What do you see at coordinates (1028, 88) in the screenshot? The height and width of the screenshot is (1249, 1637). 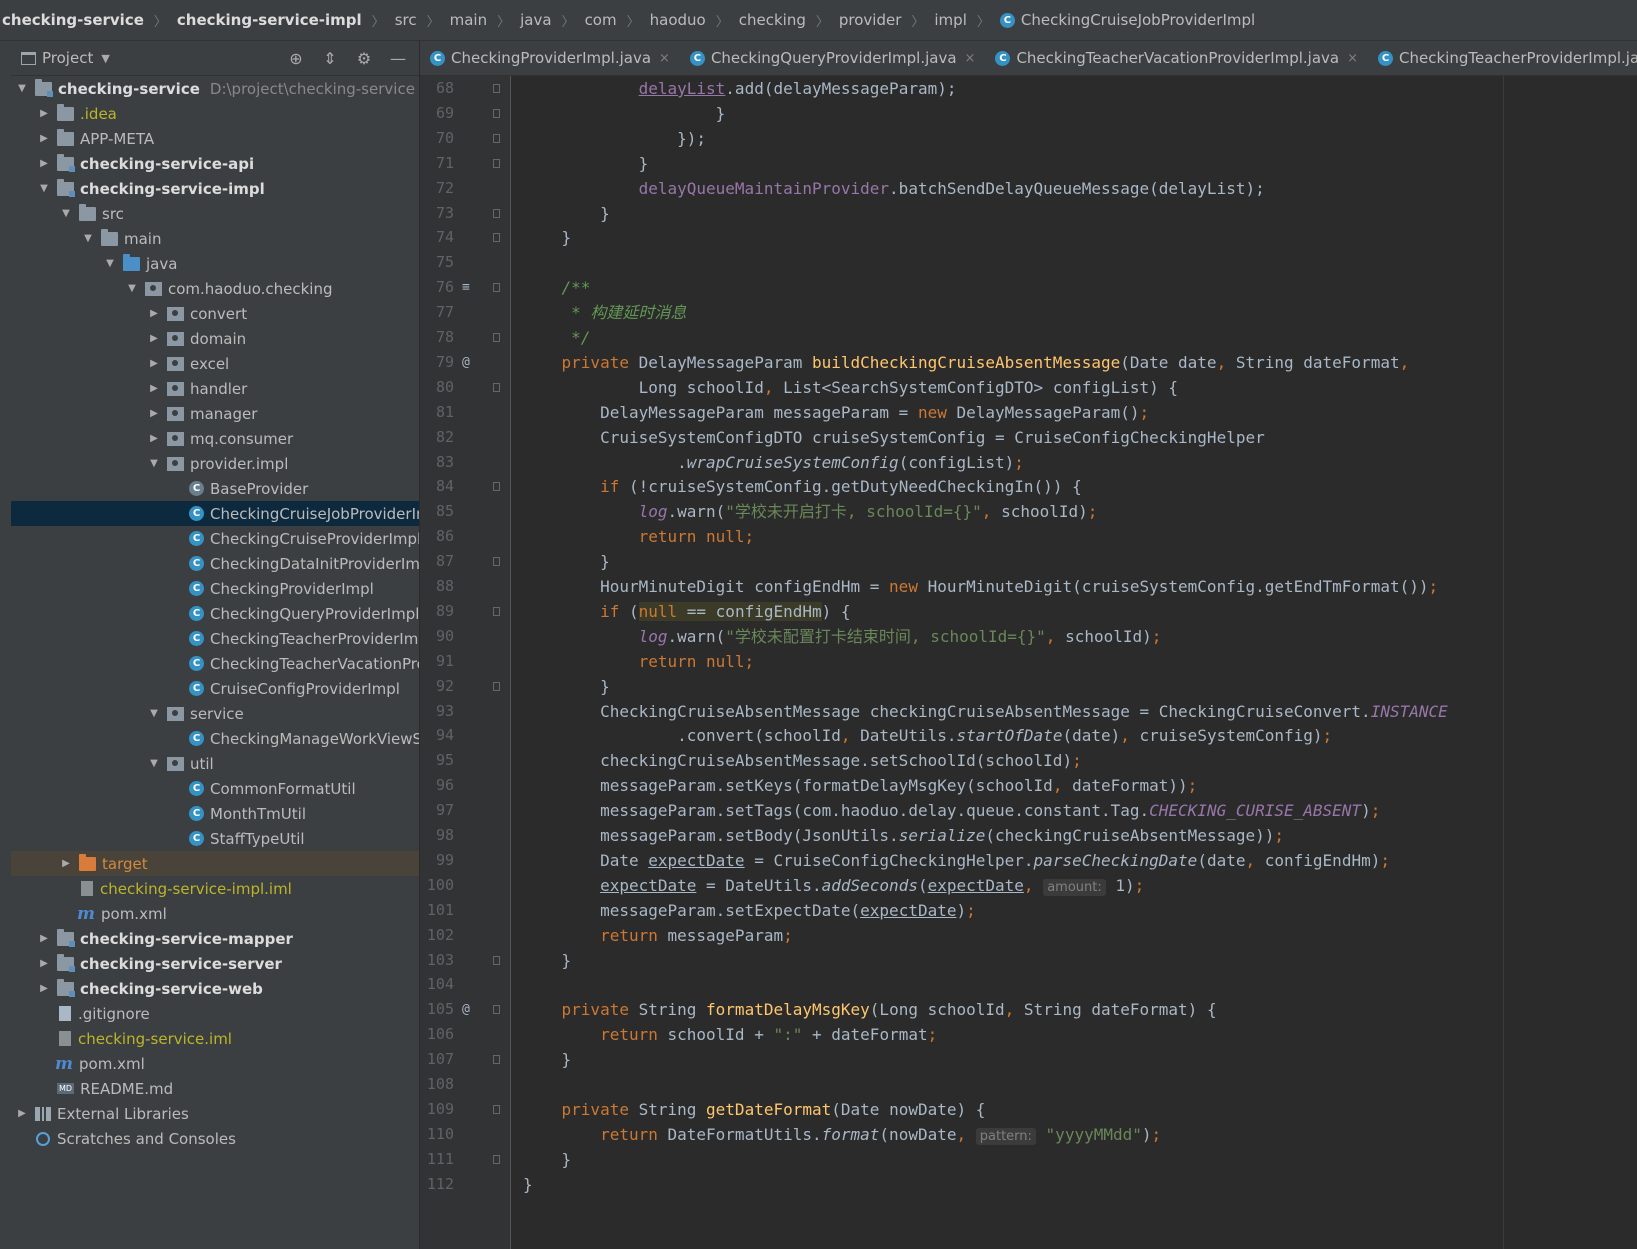 I see `code-line: 68 delayList.add(delayMessageParam);` at bounding box center [1028, 88].